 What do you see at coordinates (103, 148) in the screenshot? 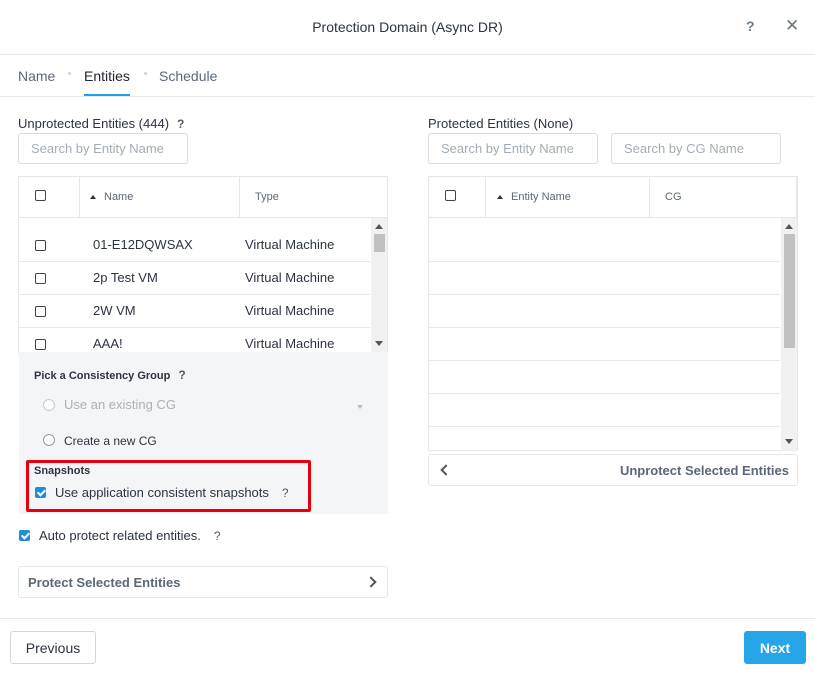
I see `unprotected-search-input` at bounding box center [103, 148].